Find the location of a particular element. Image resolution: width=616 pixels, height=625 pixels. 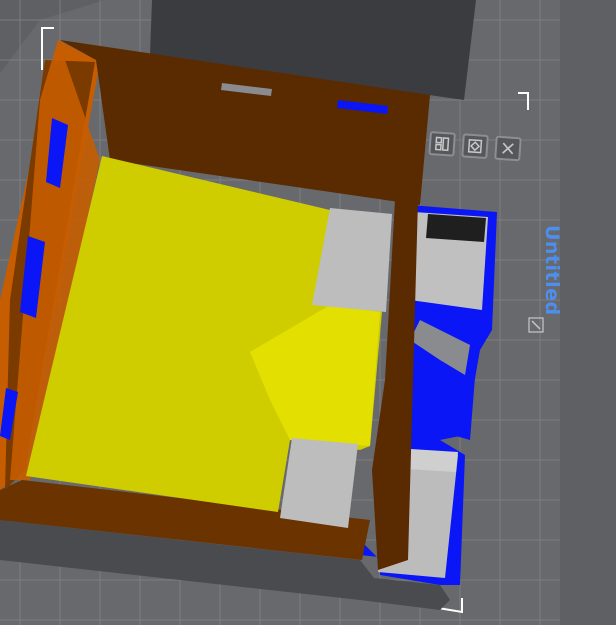

orient-button is located at coordinates (475, 146).